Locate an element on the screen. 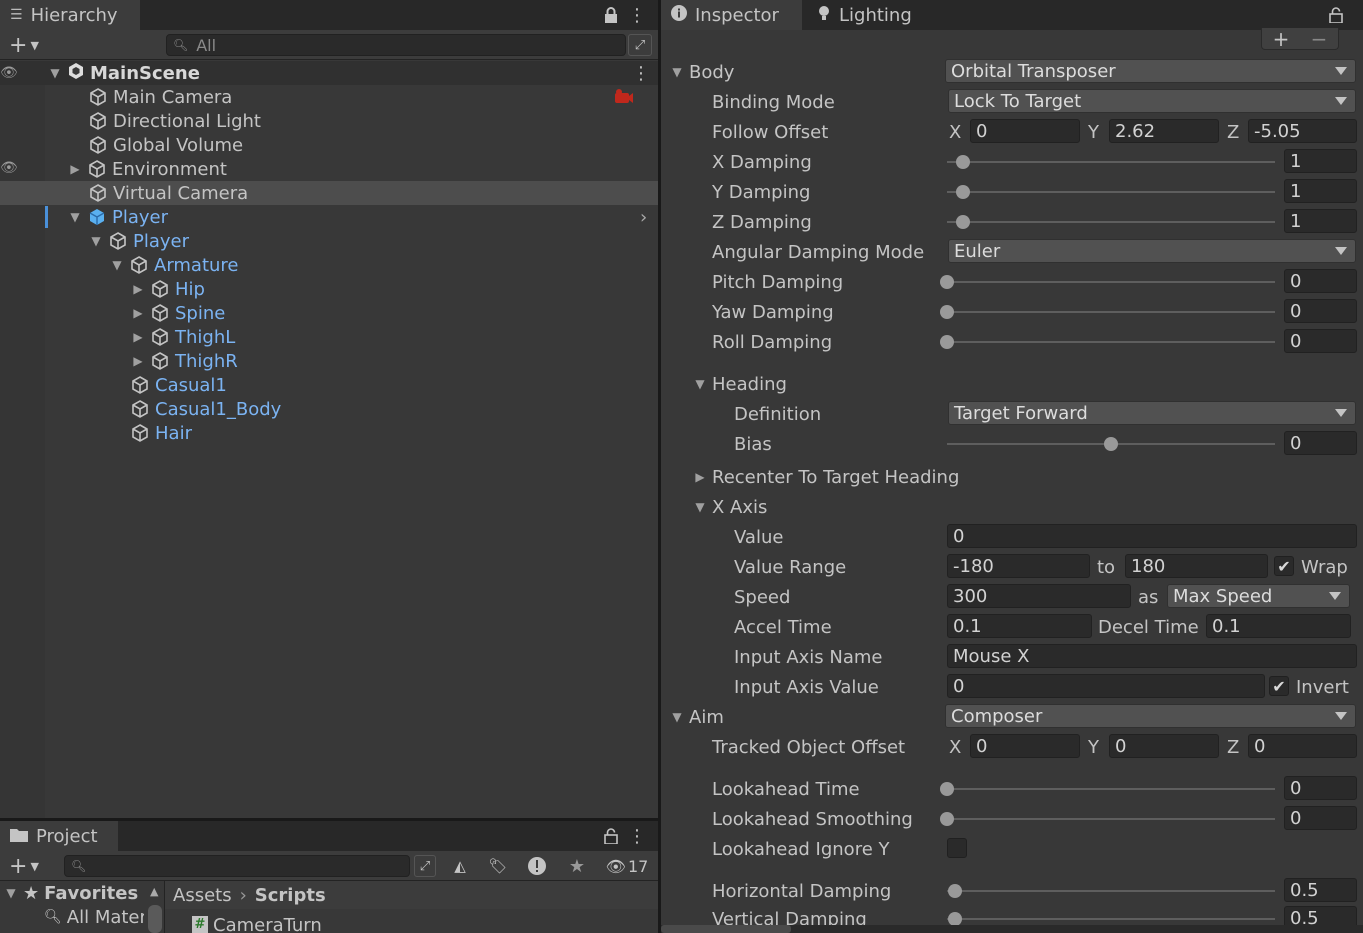  vertical-damping-slider-track is located at coordinates (1111, 919).